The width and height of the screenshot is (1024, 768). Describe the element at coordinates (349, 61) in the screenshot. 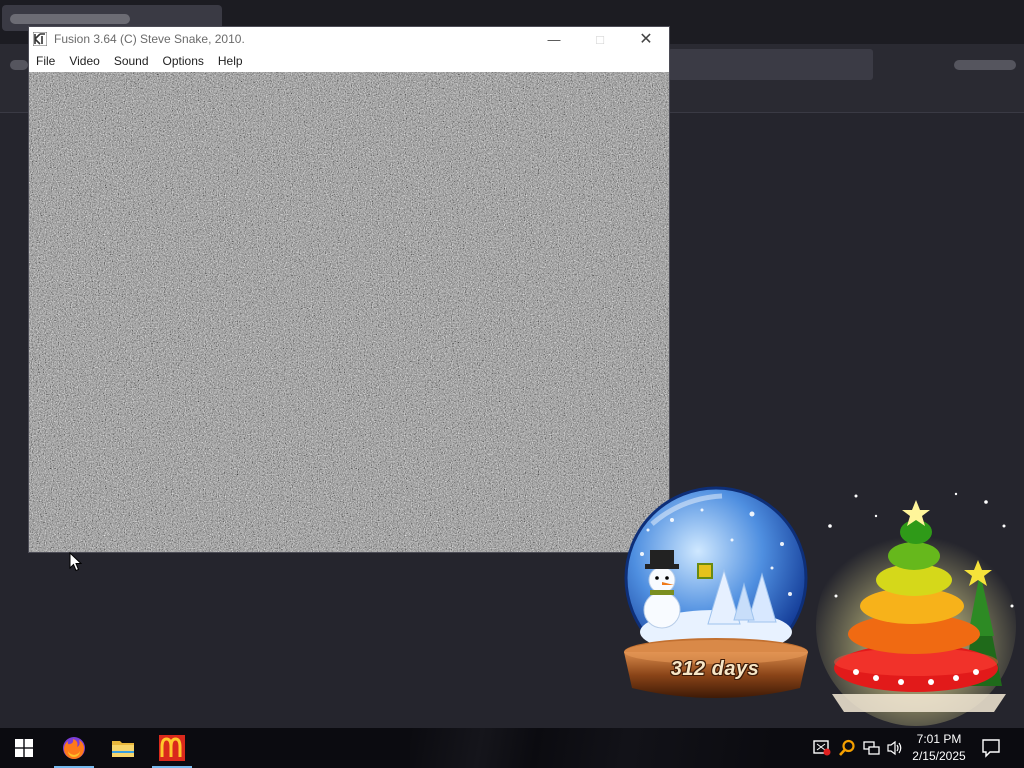

I see `menu-bar: File Video Sound Options Help` at that location.